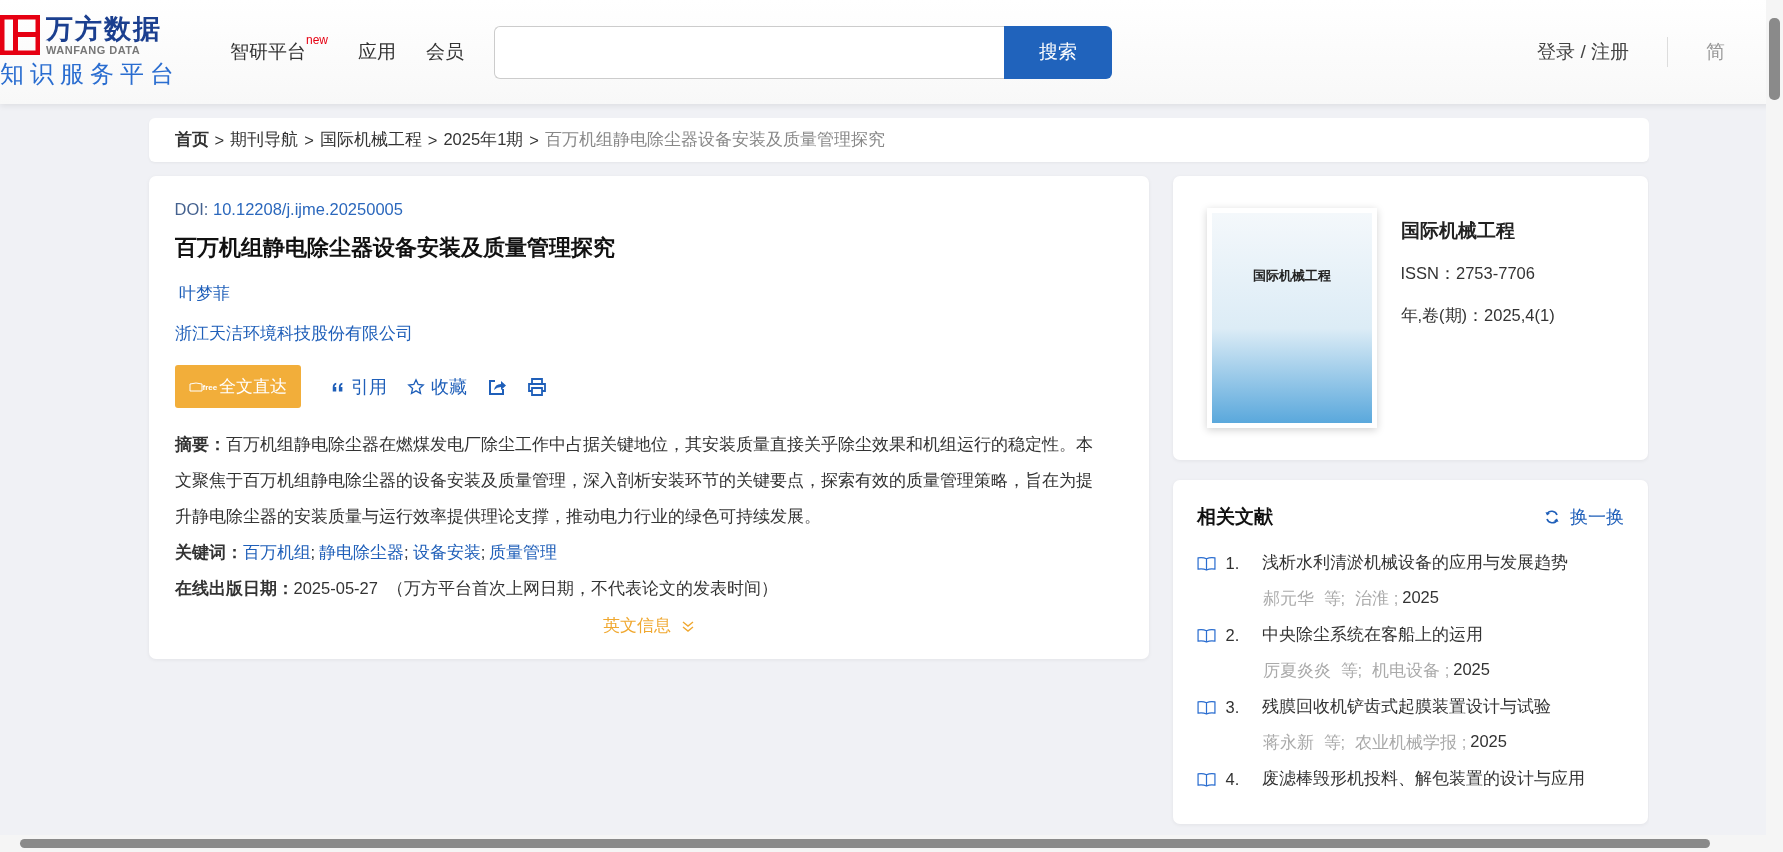 The height and width of the screenshot is (852, 1783). What do you see at coordinates (1423, 779) in the screenshot?
I see `related-paper-link: 废滤棒毁形机投料、解包装置的设计与应用` at bounding box center [1423, 779].